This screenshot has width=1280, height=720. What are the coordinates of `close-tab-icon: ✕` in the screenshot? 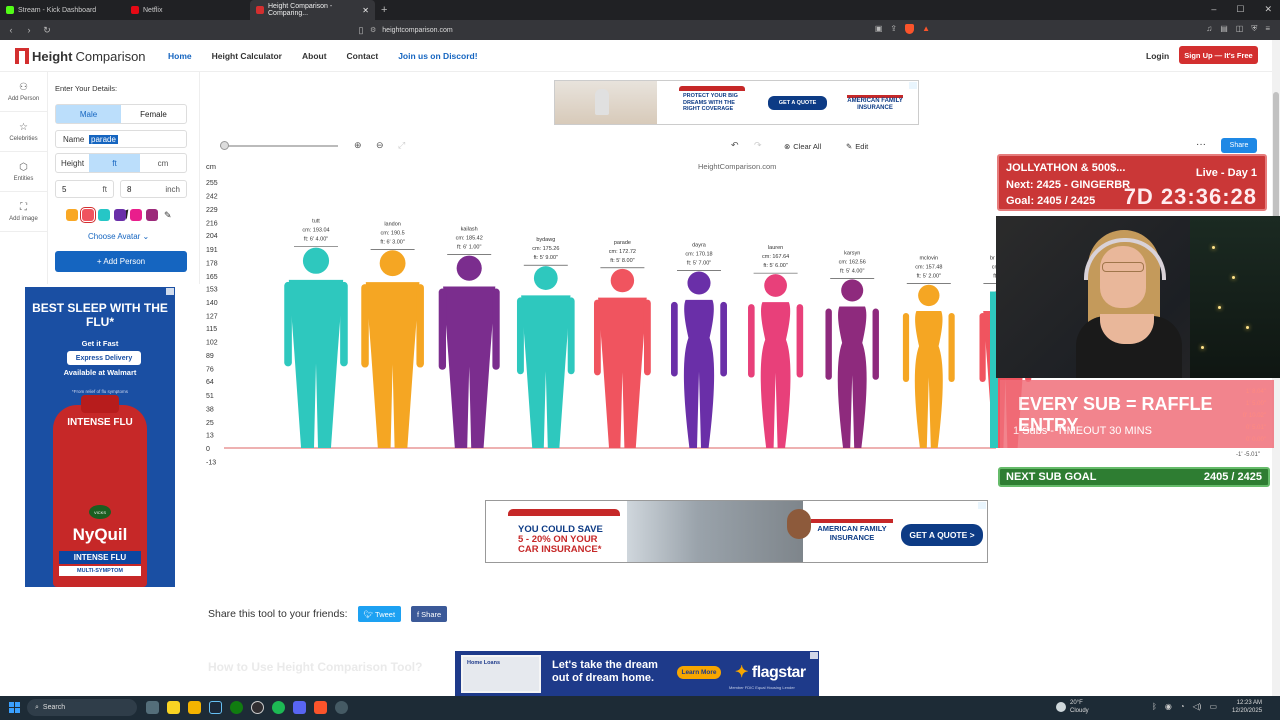 It's located at (365, 10).